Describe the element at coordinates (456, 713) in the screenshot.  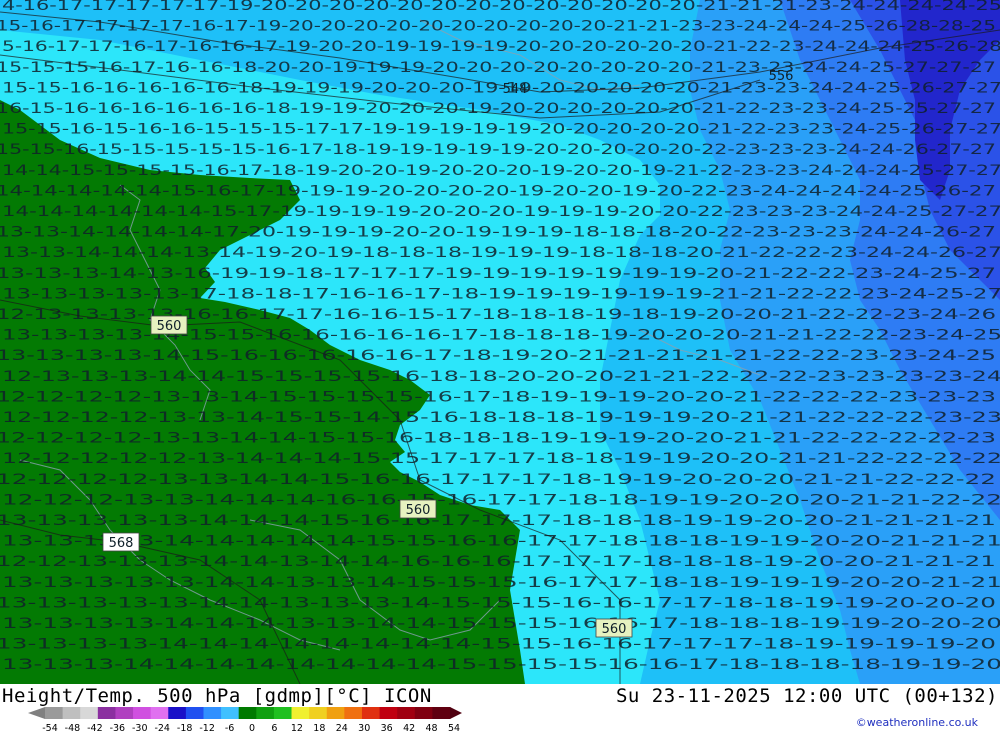
I see `legend-right-arrow` at that location.